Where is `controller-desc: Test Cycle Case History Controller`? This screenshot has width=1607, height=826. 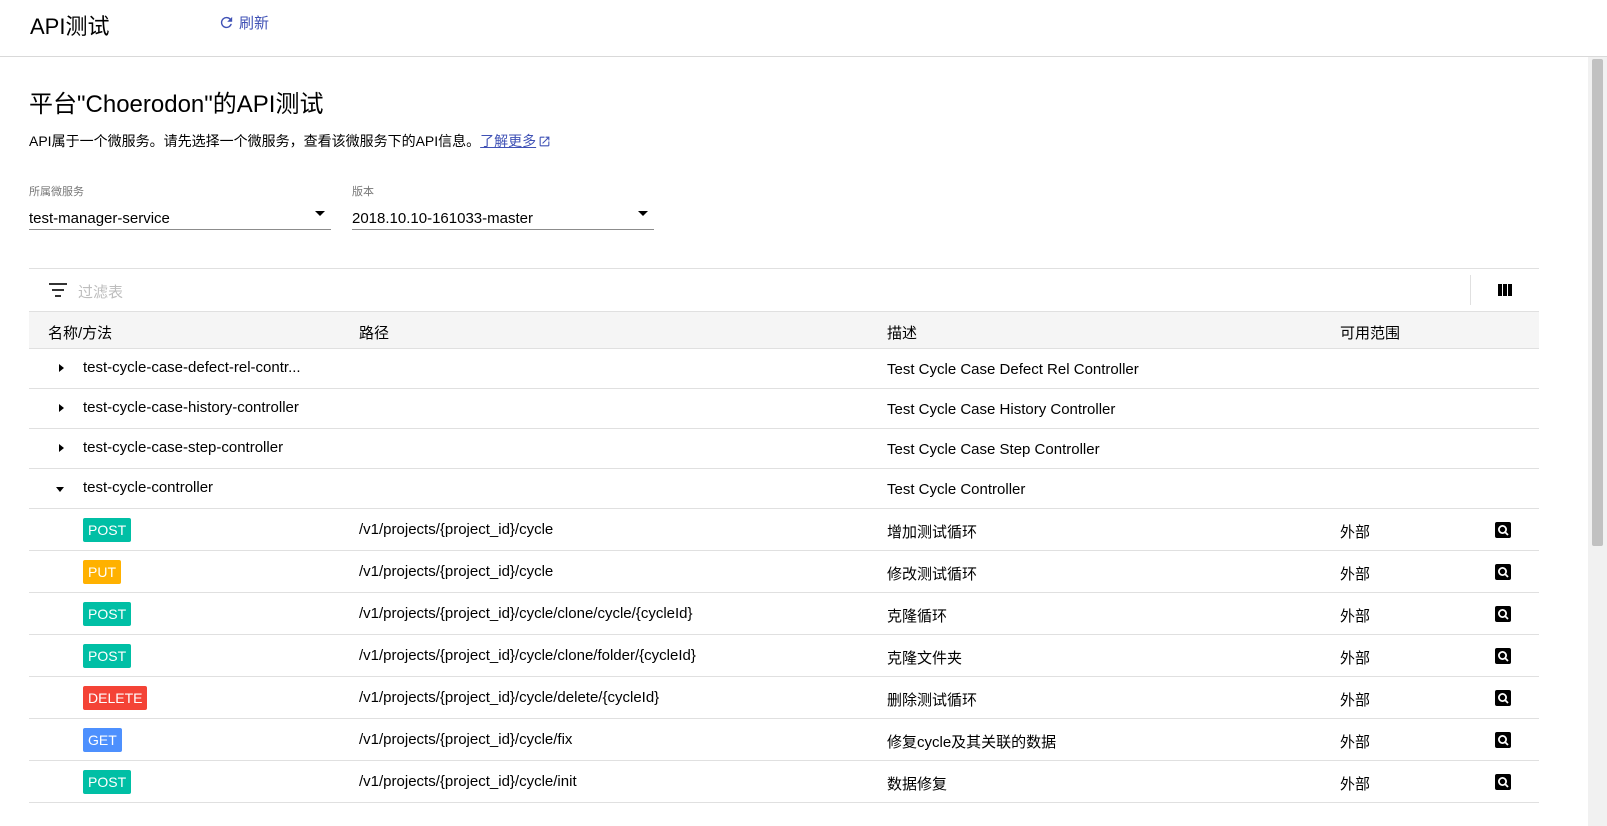
controller-desc: Test Cycle Case History Controller is located at coordinates (1001, 409).